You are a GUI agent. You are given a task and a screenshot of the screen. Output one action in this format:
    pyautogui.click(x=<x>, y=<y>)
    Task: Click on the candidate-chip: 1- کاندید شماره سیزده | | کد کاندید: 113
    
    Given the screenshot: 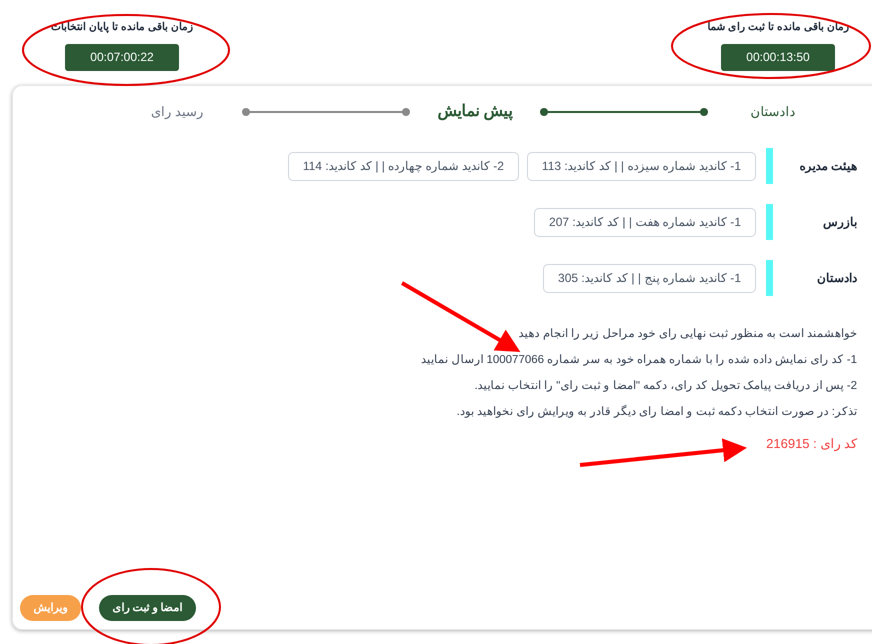 What is the action you would take?
    pyautogui.click(x=641, y=166)
    